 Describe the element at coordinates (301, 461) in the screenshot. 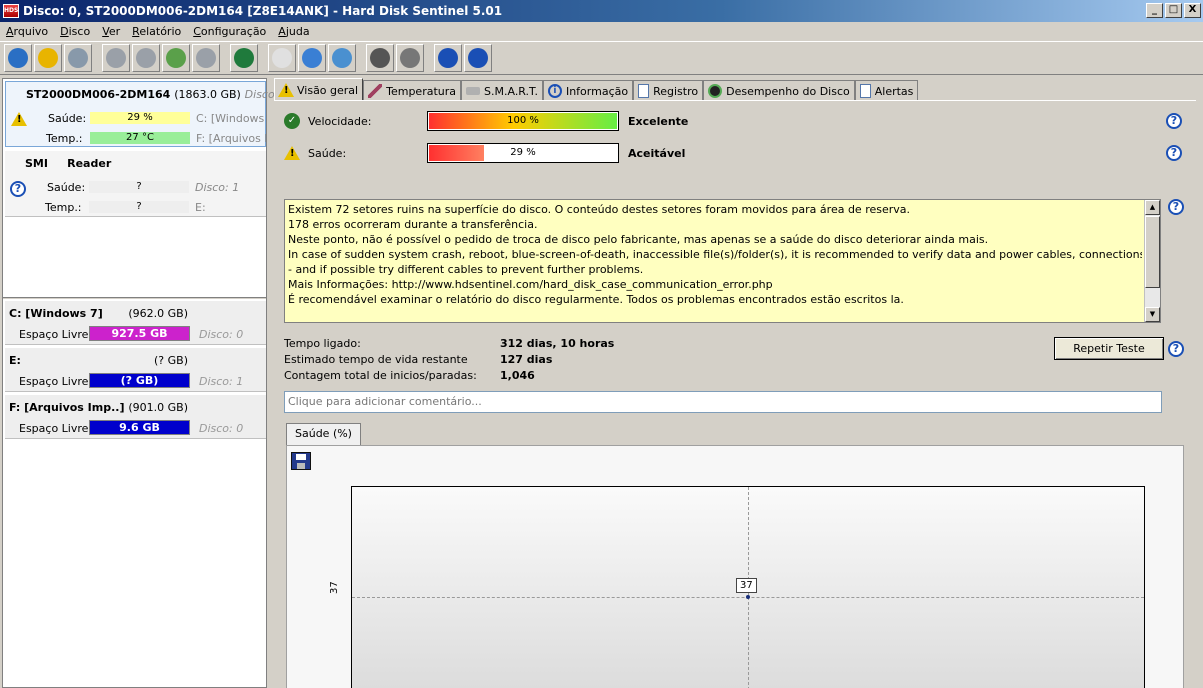

I see `save-icon` at that location.